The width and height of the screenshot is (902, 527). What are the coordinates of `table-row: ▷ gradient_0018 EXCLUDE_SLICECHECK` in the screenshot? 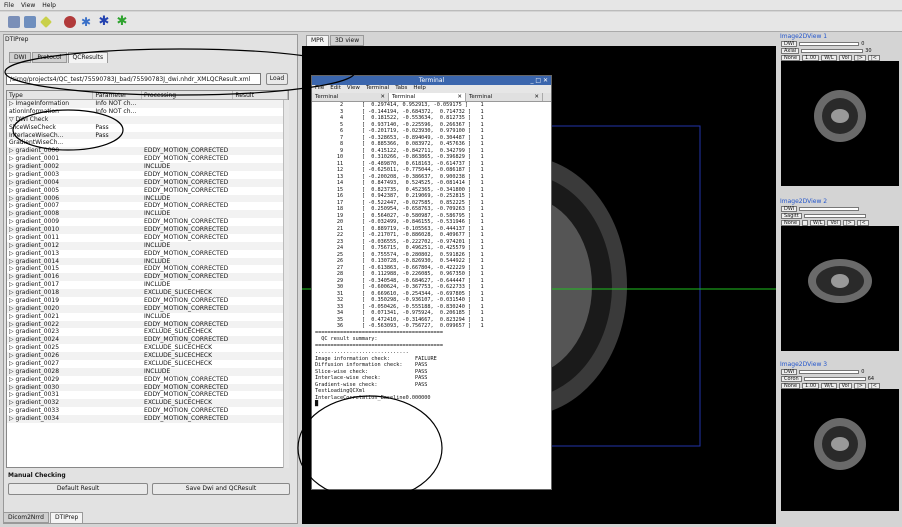 It's located at (147, 293).